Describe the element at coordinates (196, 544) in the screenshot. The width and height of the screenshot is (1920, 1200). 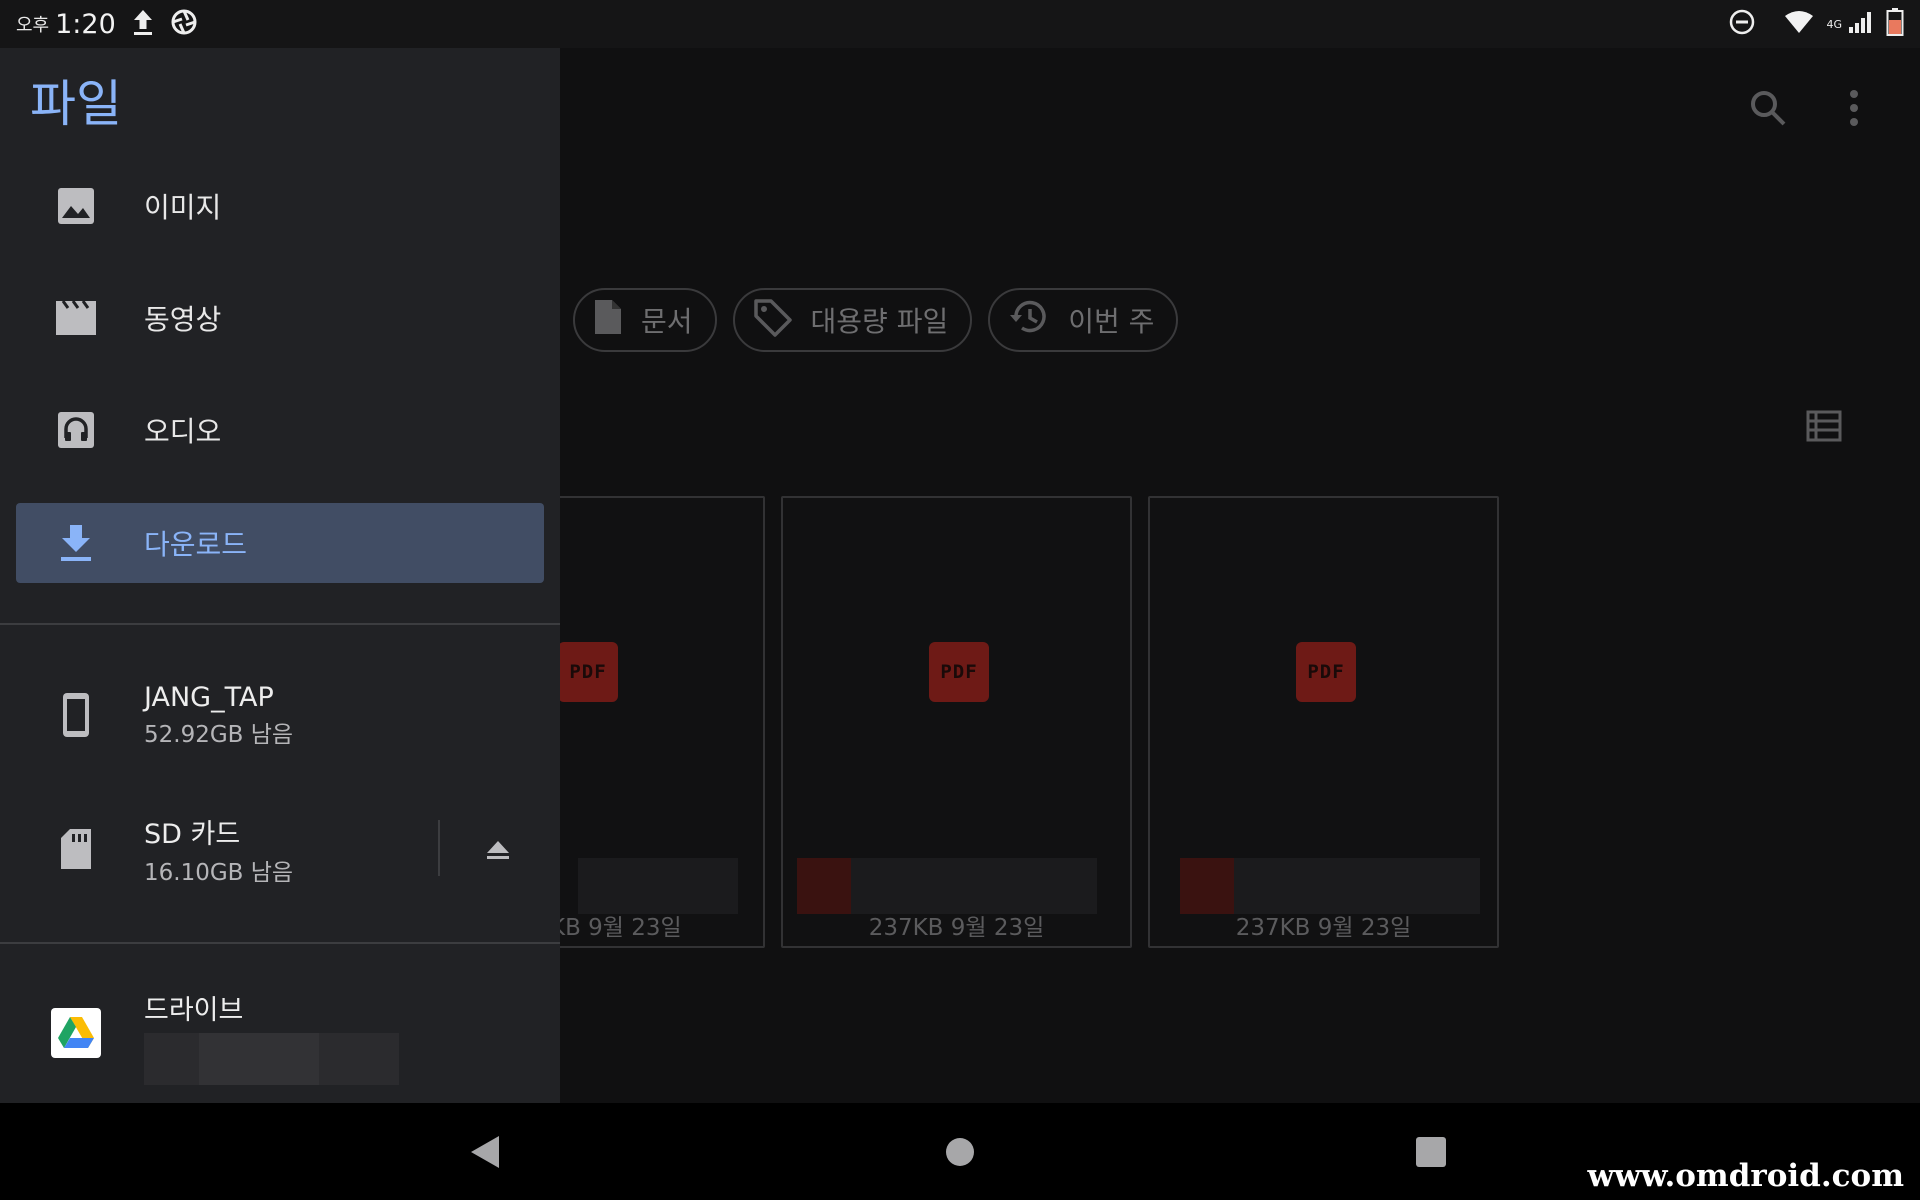
I see `nav-item-label: 다운로드` at that location.